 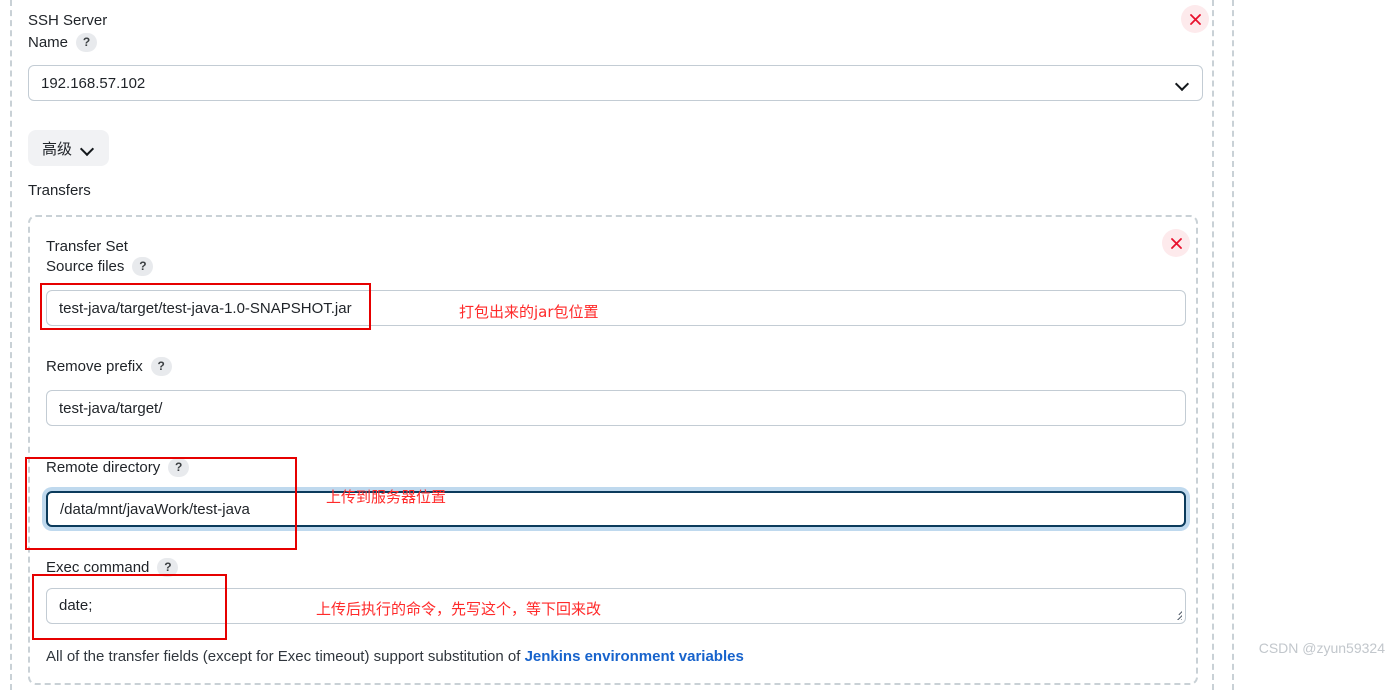 I want to click on jenkins-environment-variables-link: Jenkins environment variables, so click(x=634, y=656).